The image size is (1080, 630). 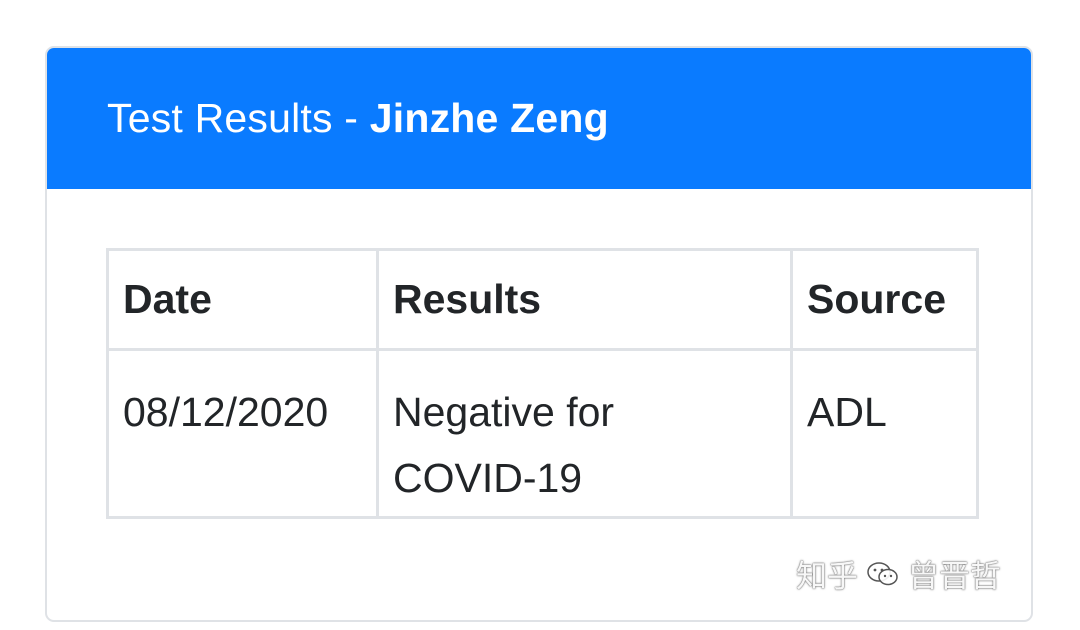 What do you see at coordinates (883, 574) in the screenshot?
I see `wechat-icon` at bounding box center [883, 574].